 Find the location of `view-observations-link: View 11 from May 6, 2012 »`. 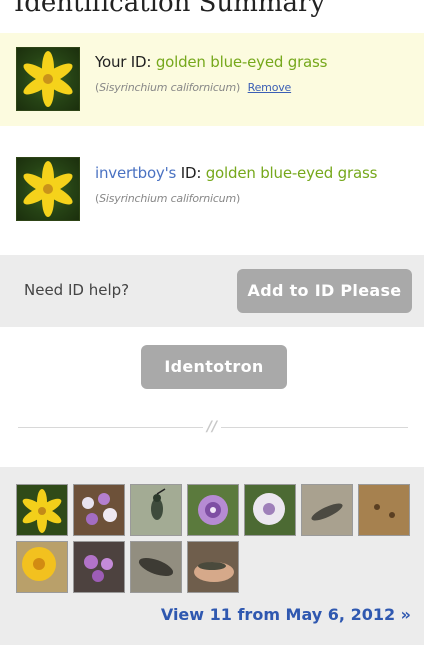

view-observations-link: View 11 from May 6, 2012 » is located at coordinates (286, 614).